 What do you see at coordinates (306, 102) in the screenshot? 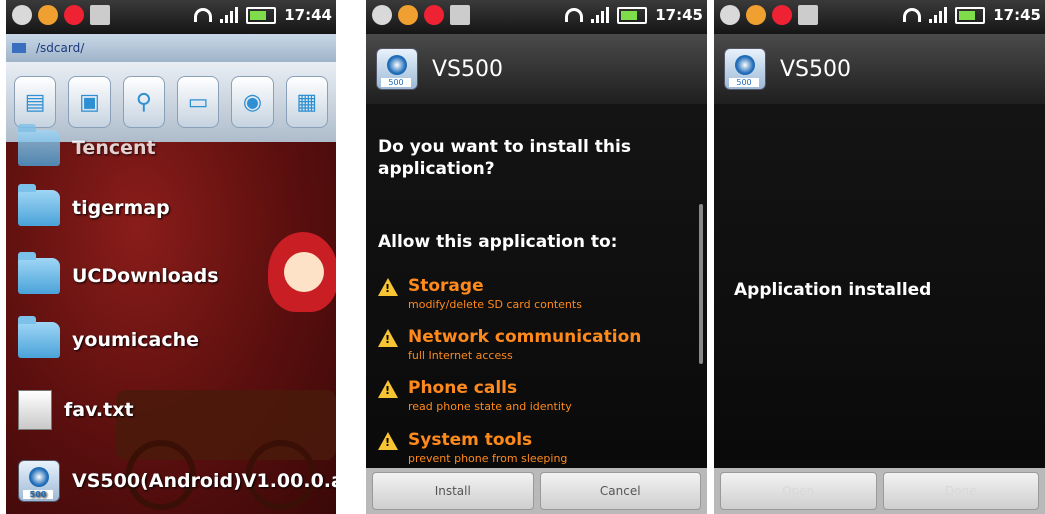
I see `grid-icon: ▦` at bounding box center [306, 102].